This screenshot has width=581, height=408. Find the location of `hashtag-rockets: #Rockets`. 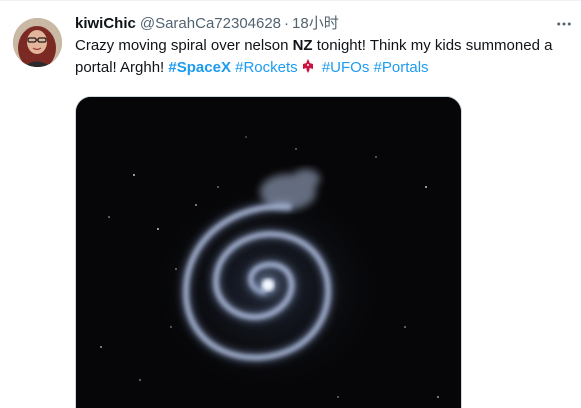

hashtag-rockets: #Rockets is located at coordinates (266, 67).